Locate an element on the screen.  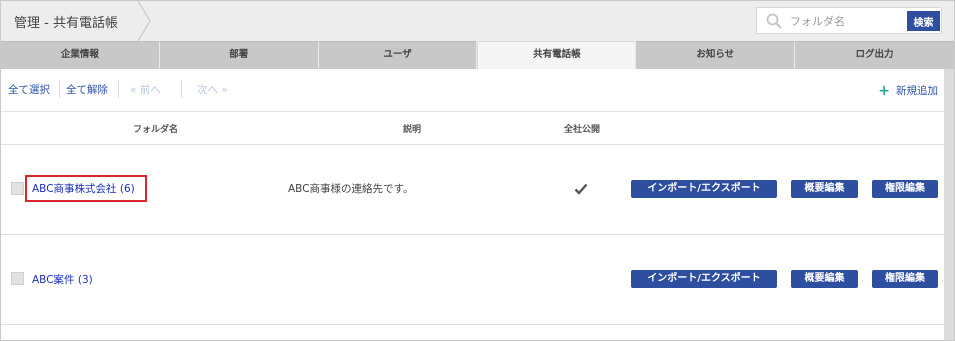
check-icon is located at coordinates (581, 189).